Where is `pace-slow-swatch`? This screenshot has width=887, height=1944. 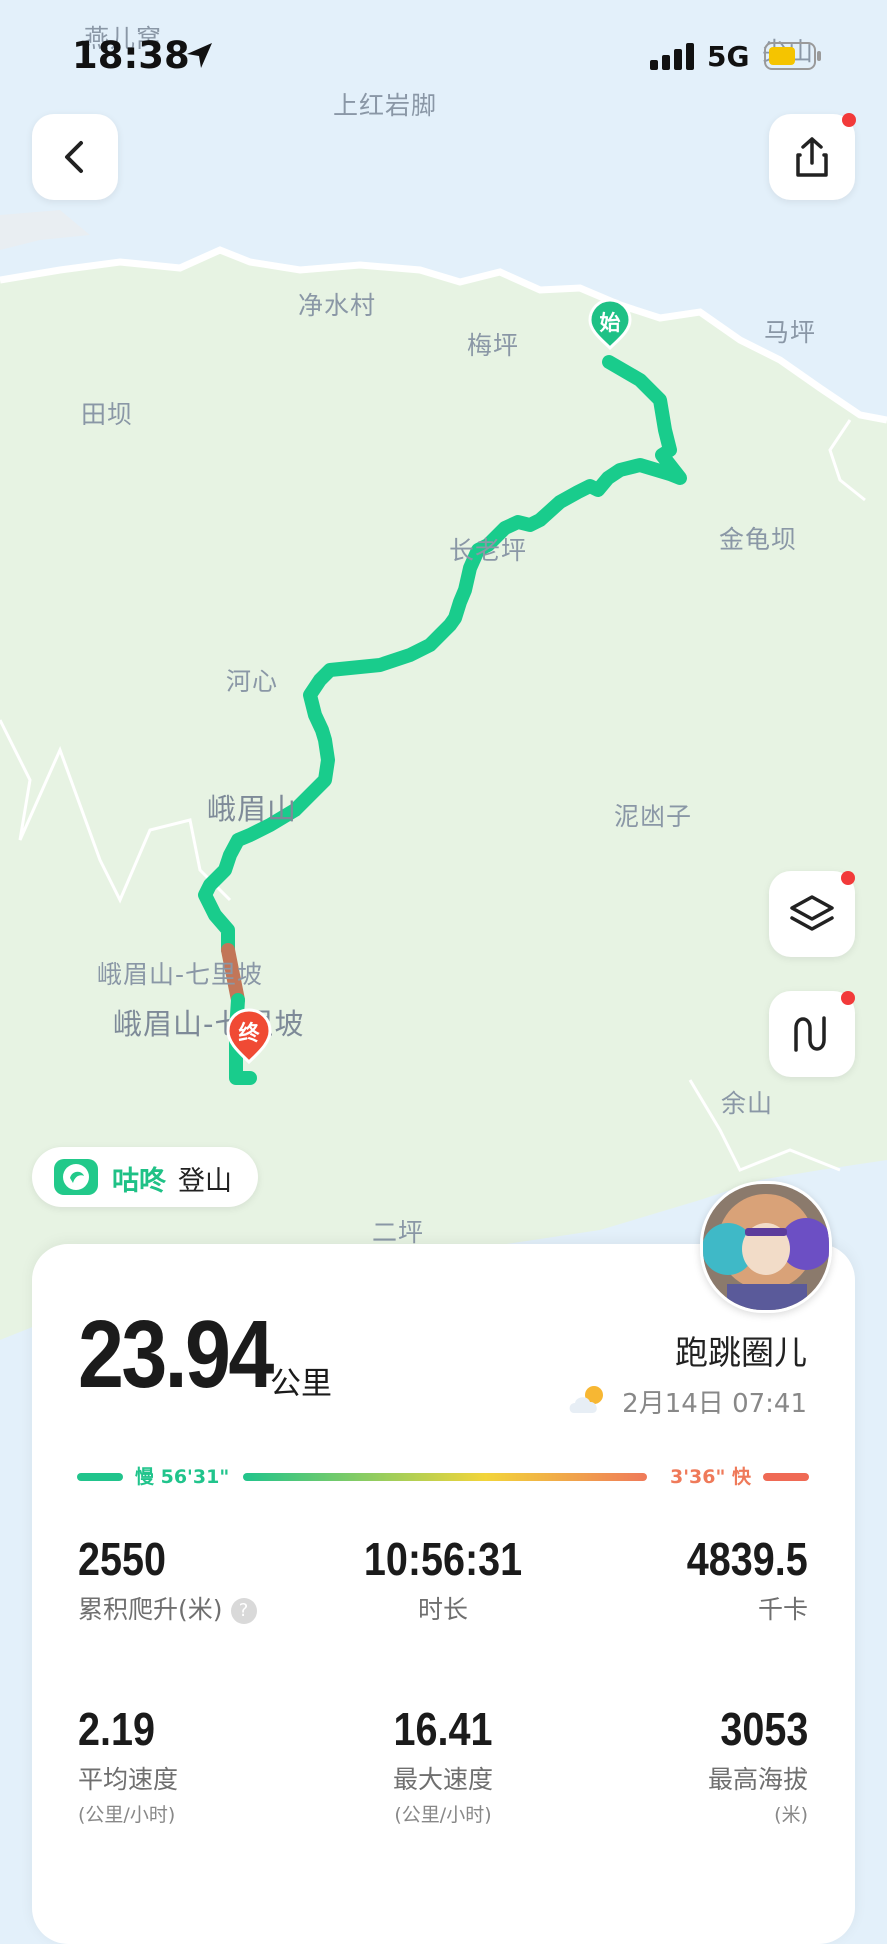 pace-slow-swatch is located at coordinates (100, 1477).